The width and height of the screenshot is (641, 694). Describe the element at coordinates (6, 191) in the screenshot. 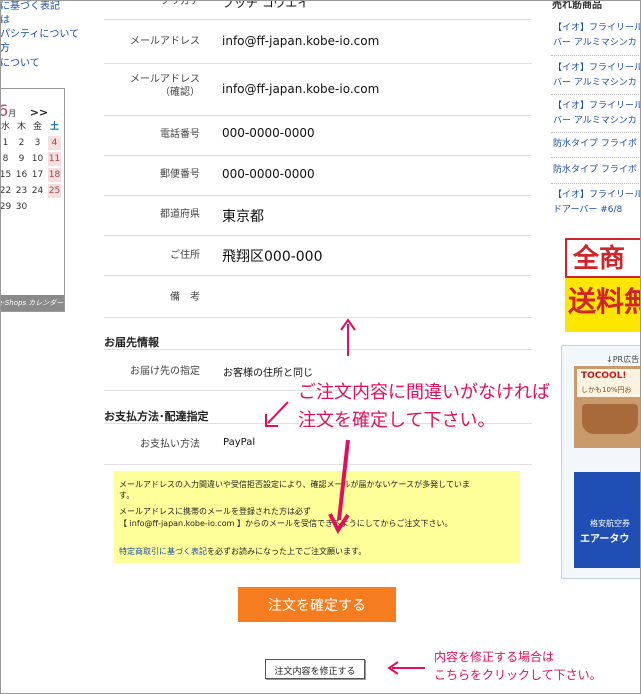

I see `calendar-day: 22` at that location.